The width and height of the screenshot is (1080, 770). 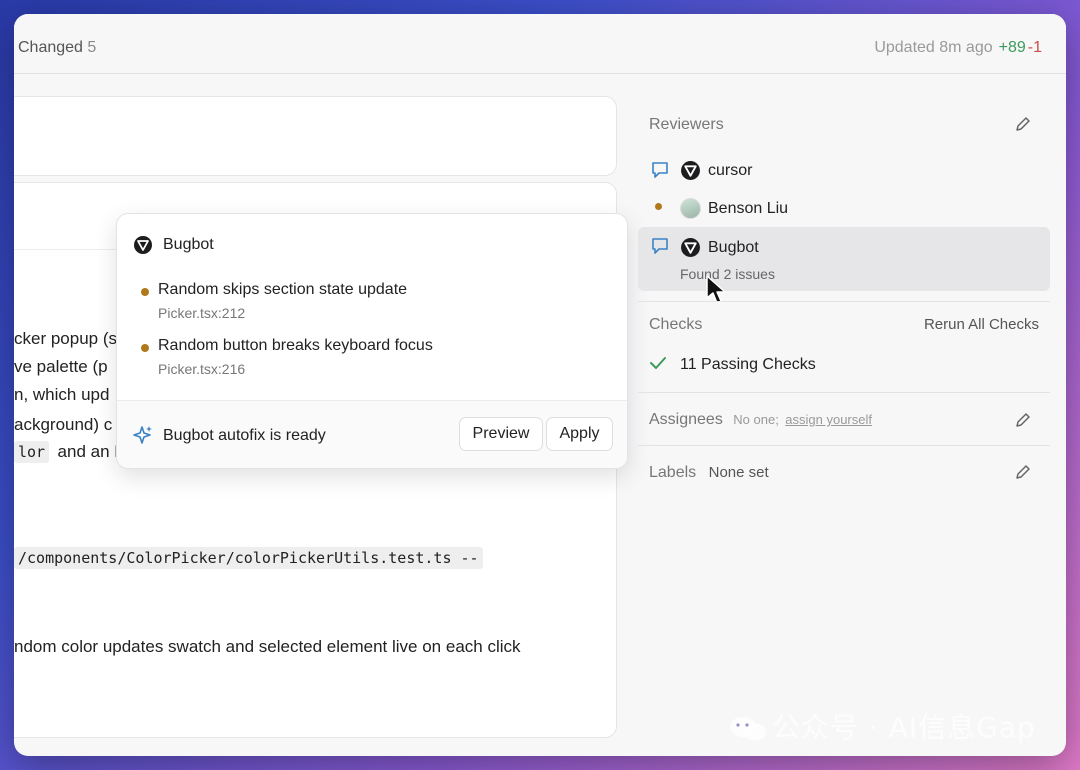 I want to click on labels-row: Labels None set, so click(x=709, y=473).